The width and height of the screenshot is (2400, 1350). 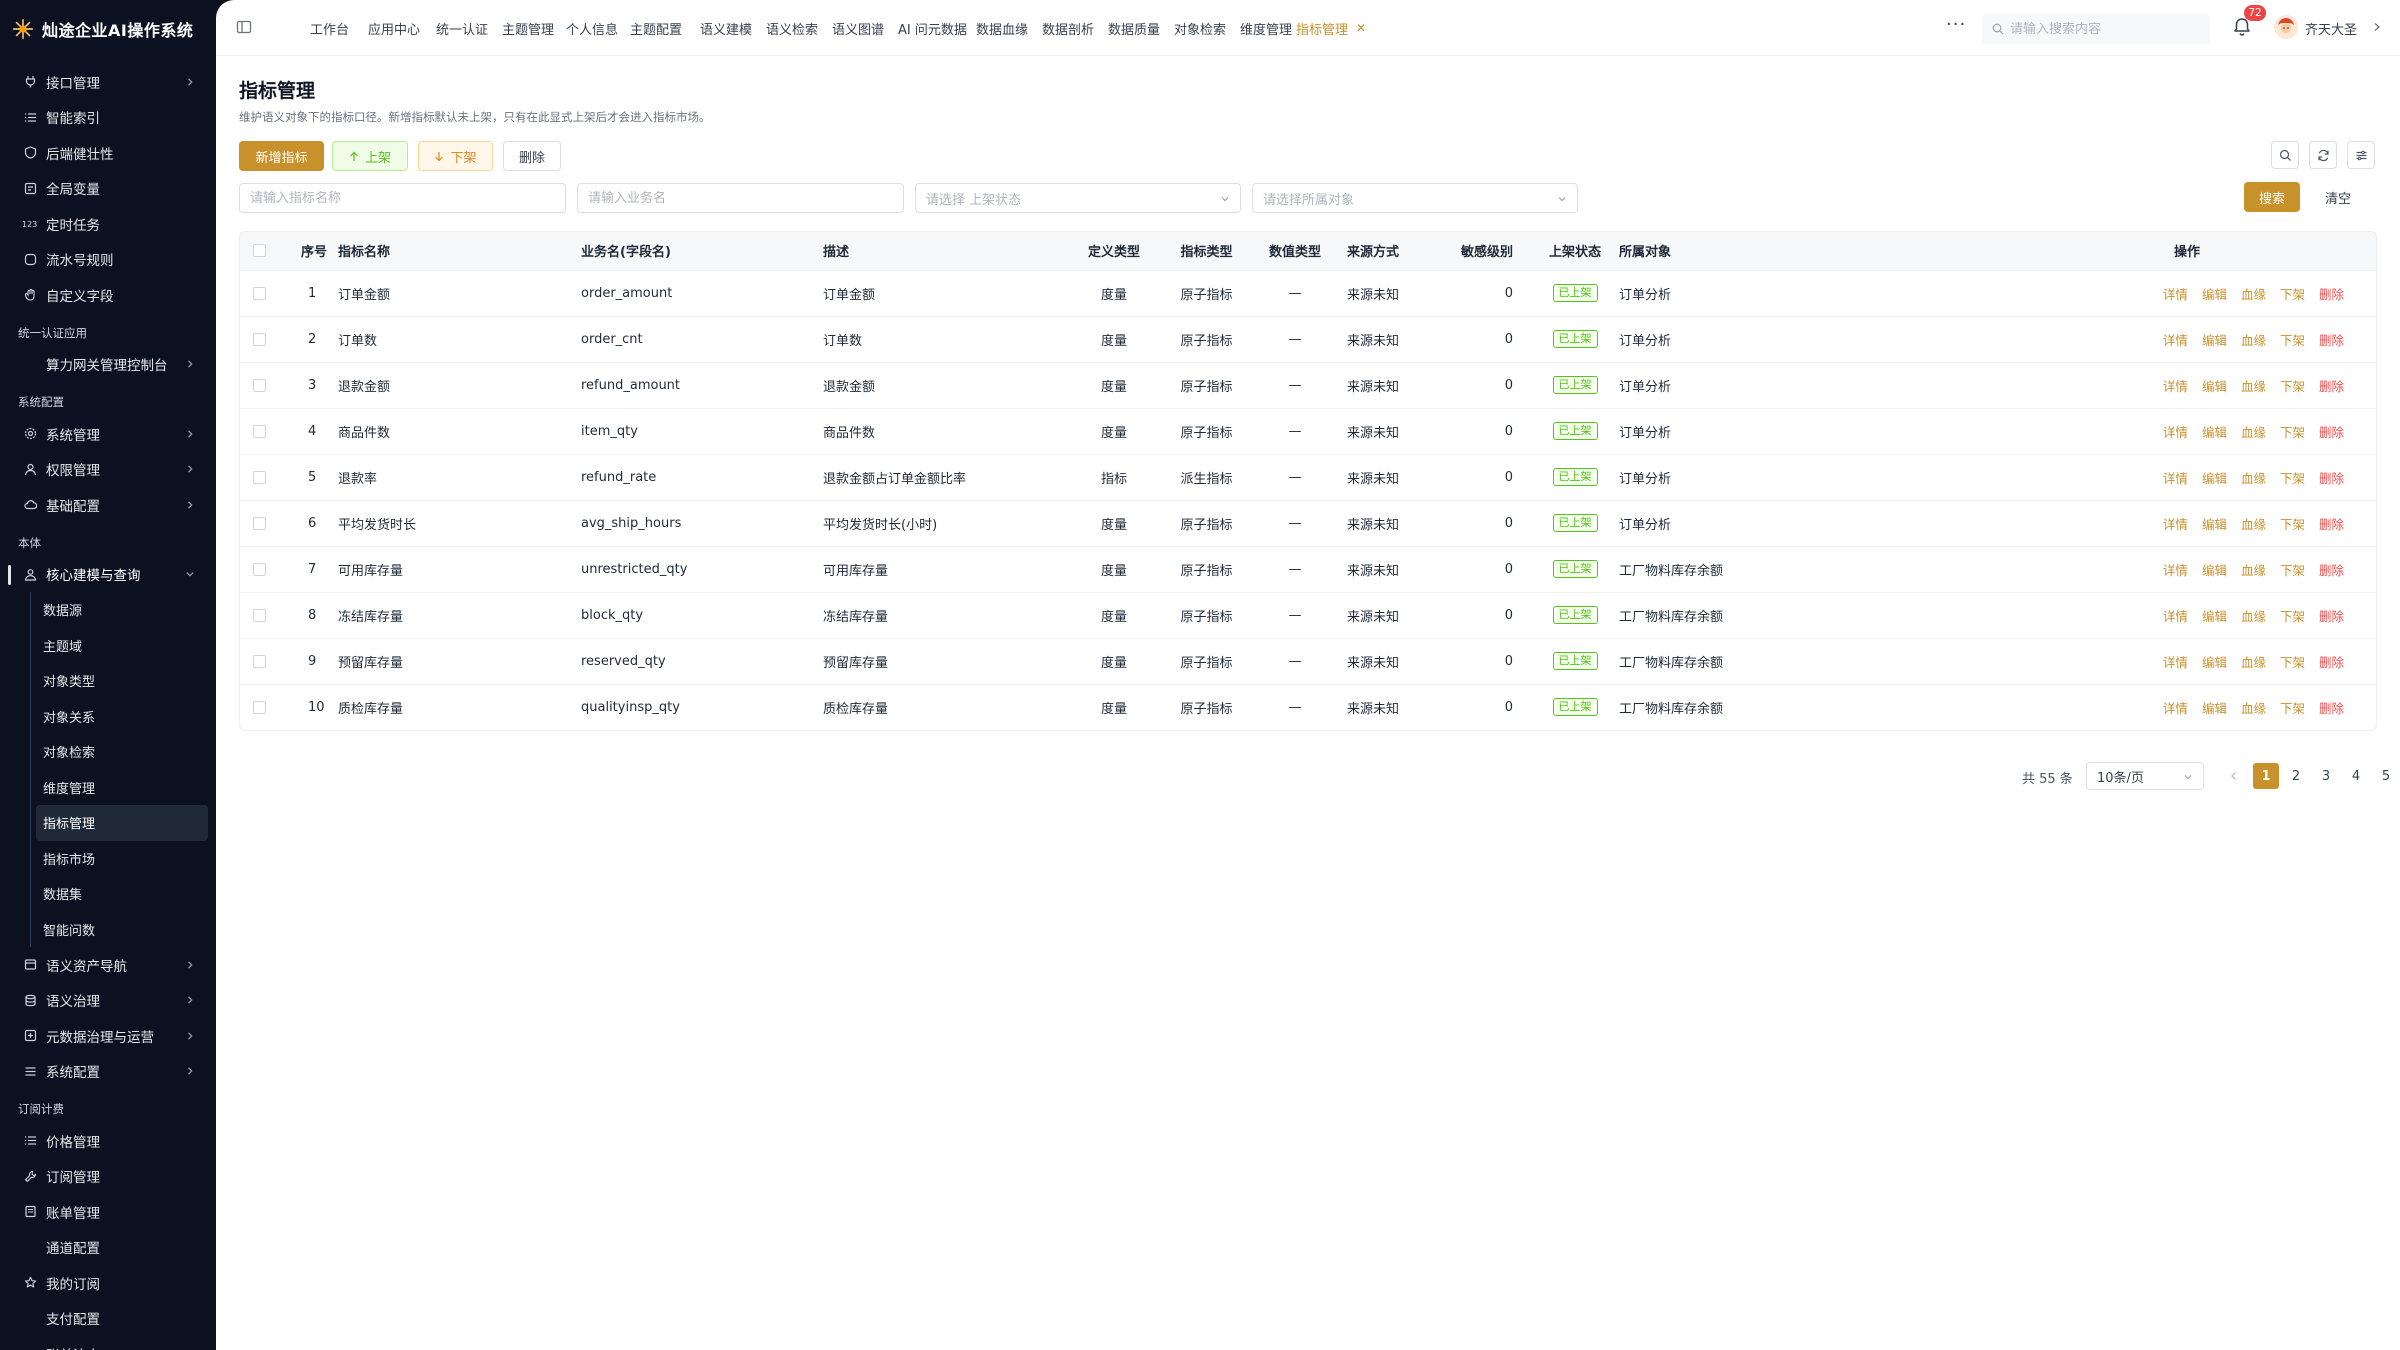 What do you see at coordinates (108, 965) in the screenshot?
I see `sidebar-item: 语义资产导航` at bounding box center [108, 965].